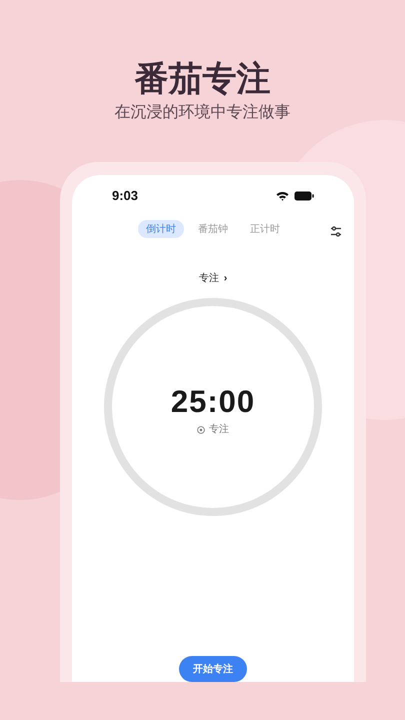  Describe the element at coordinates (219, 430) in the screenshot. I see `timer-mode: 专注` at that location.